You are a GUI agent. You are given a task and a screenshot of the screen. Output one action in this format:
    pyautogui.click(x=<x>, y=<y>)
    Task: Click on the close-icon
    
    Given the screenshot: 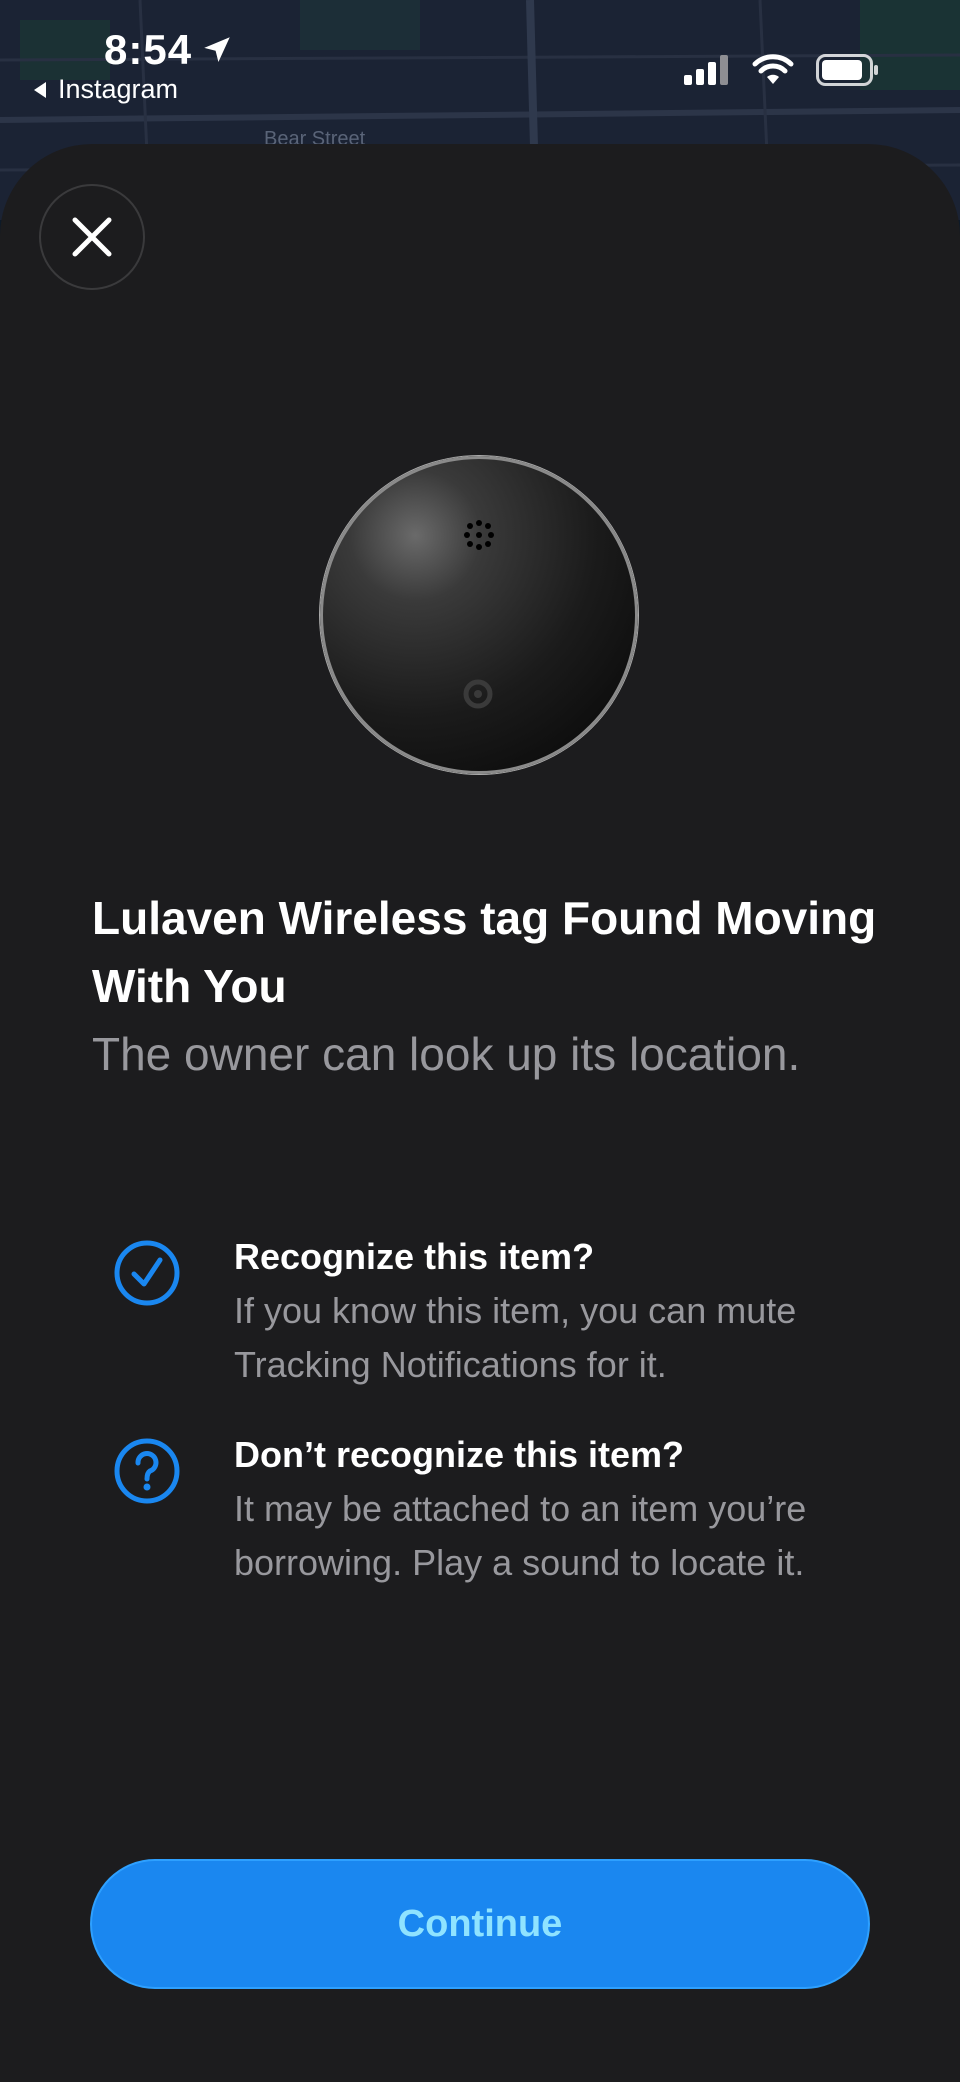 What is the action you would take?
    pyautogui.click(x=92, y=237)
    